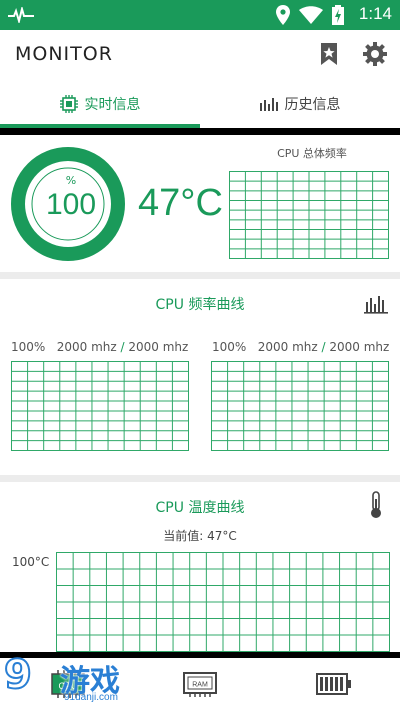 This screenshot has height=710, width=400. I want to click on settings-gear-icon, so click(375, 54).